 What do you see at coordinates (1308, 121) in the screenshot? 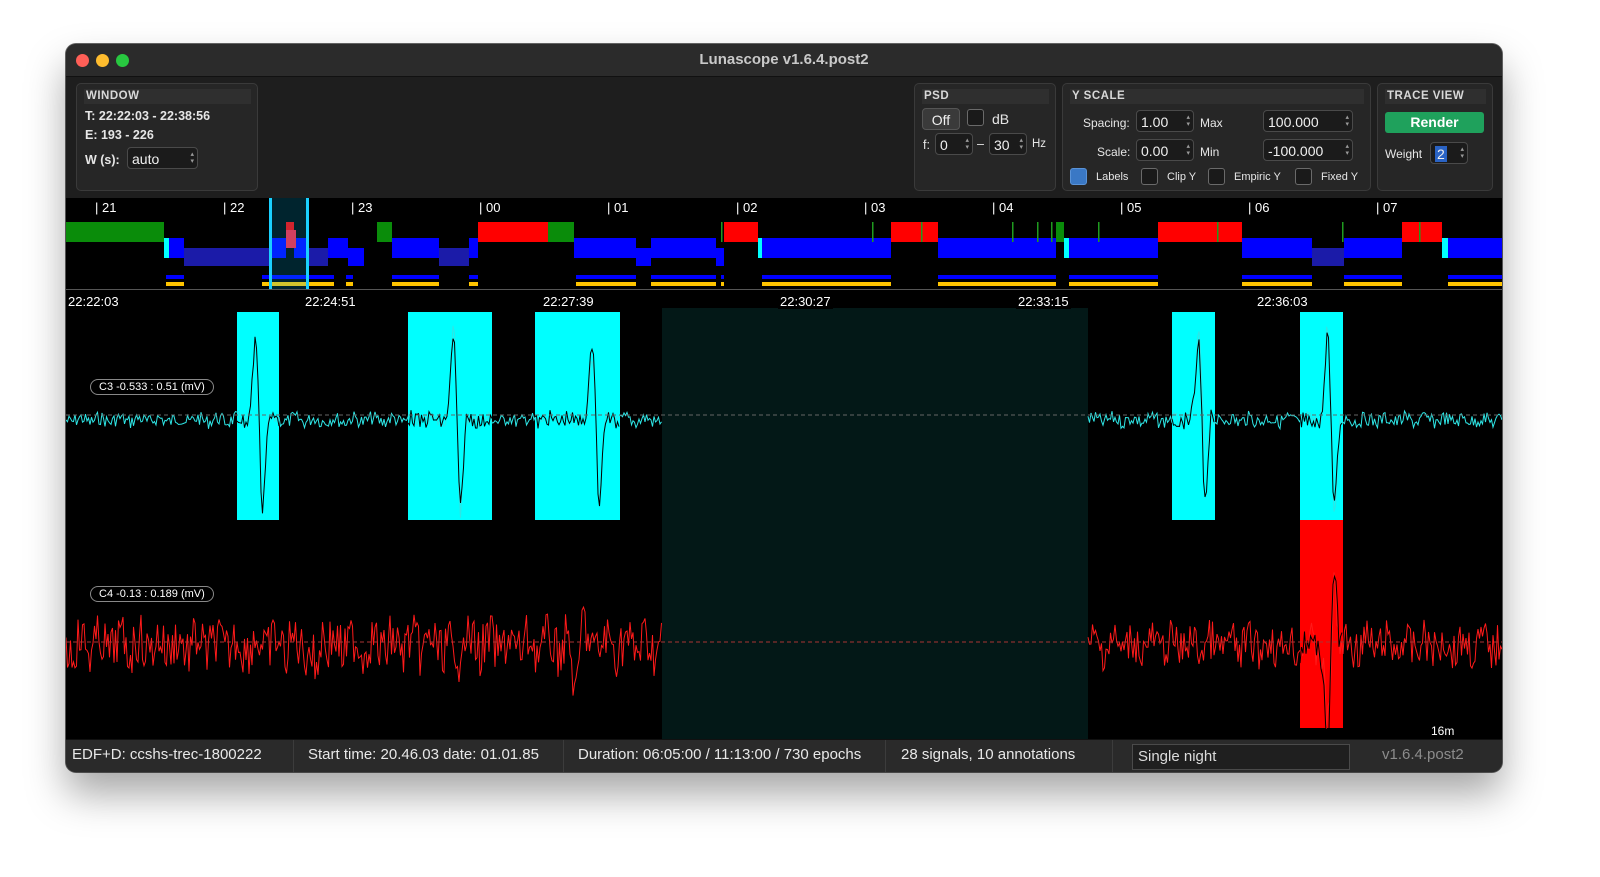
I see `max-field: 100.000 ▴ ▾` at bounding box center [1308, 121].